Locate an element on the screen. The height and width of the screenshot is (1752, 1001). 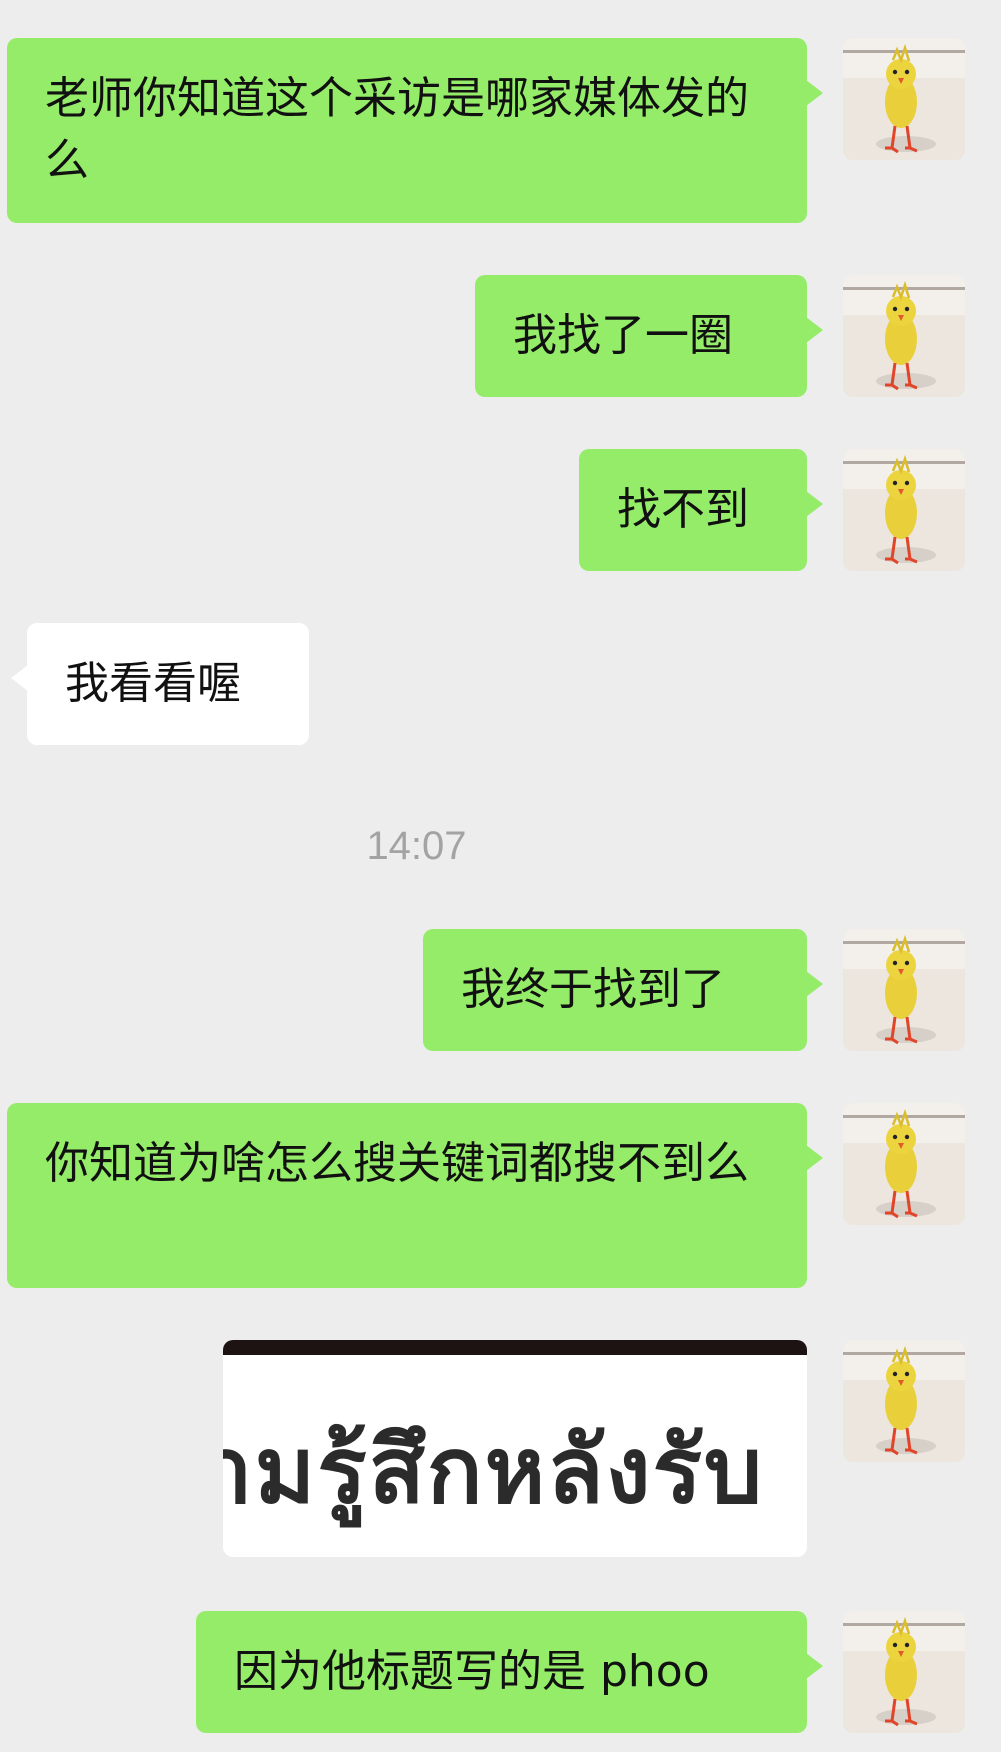
sent-message-bubble: 找不到 is located at coordinates (701, 510).